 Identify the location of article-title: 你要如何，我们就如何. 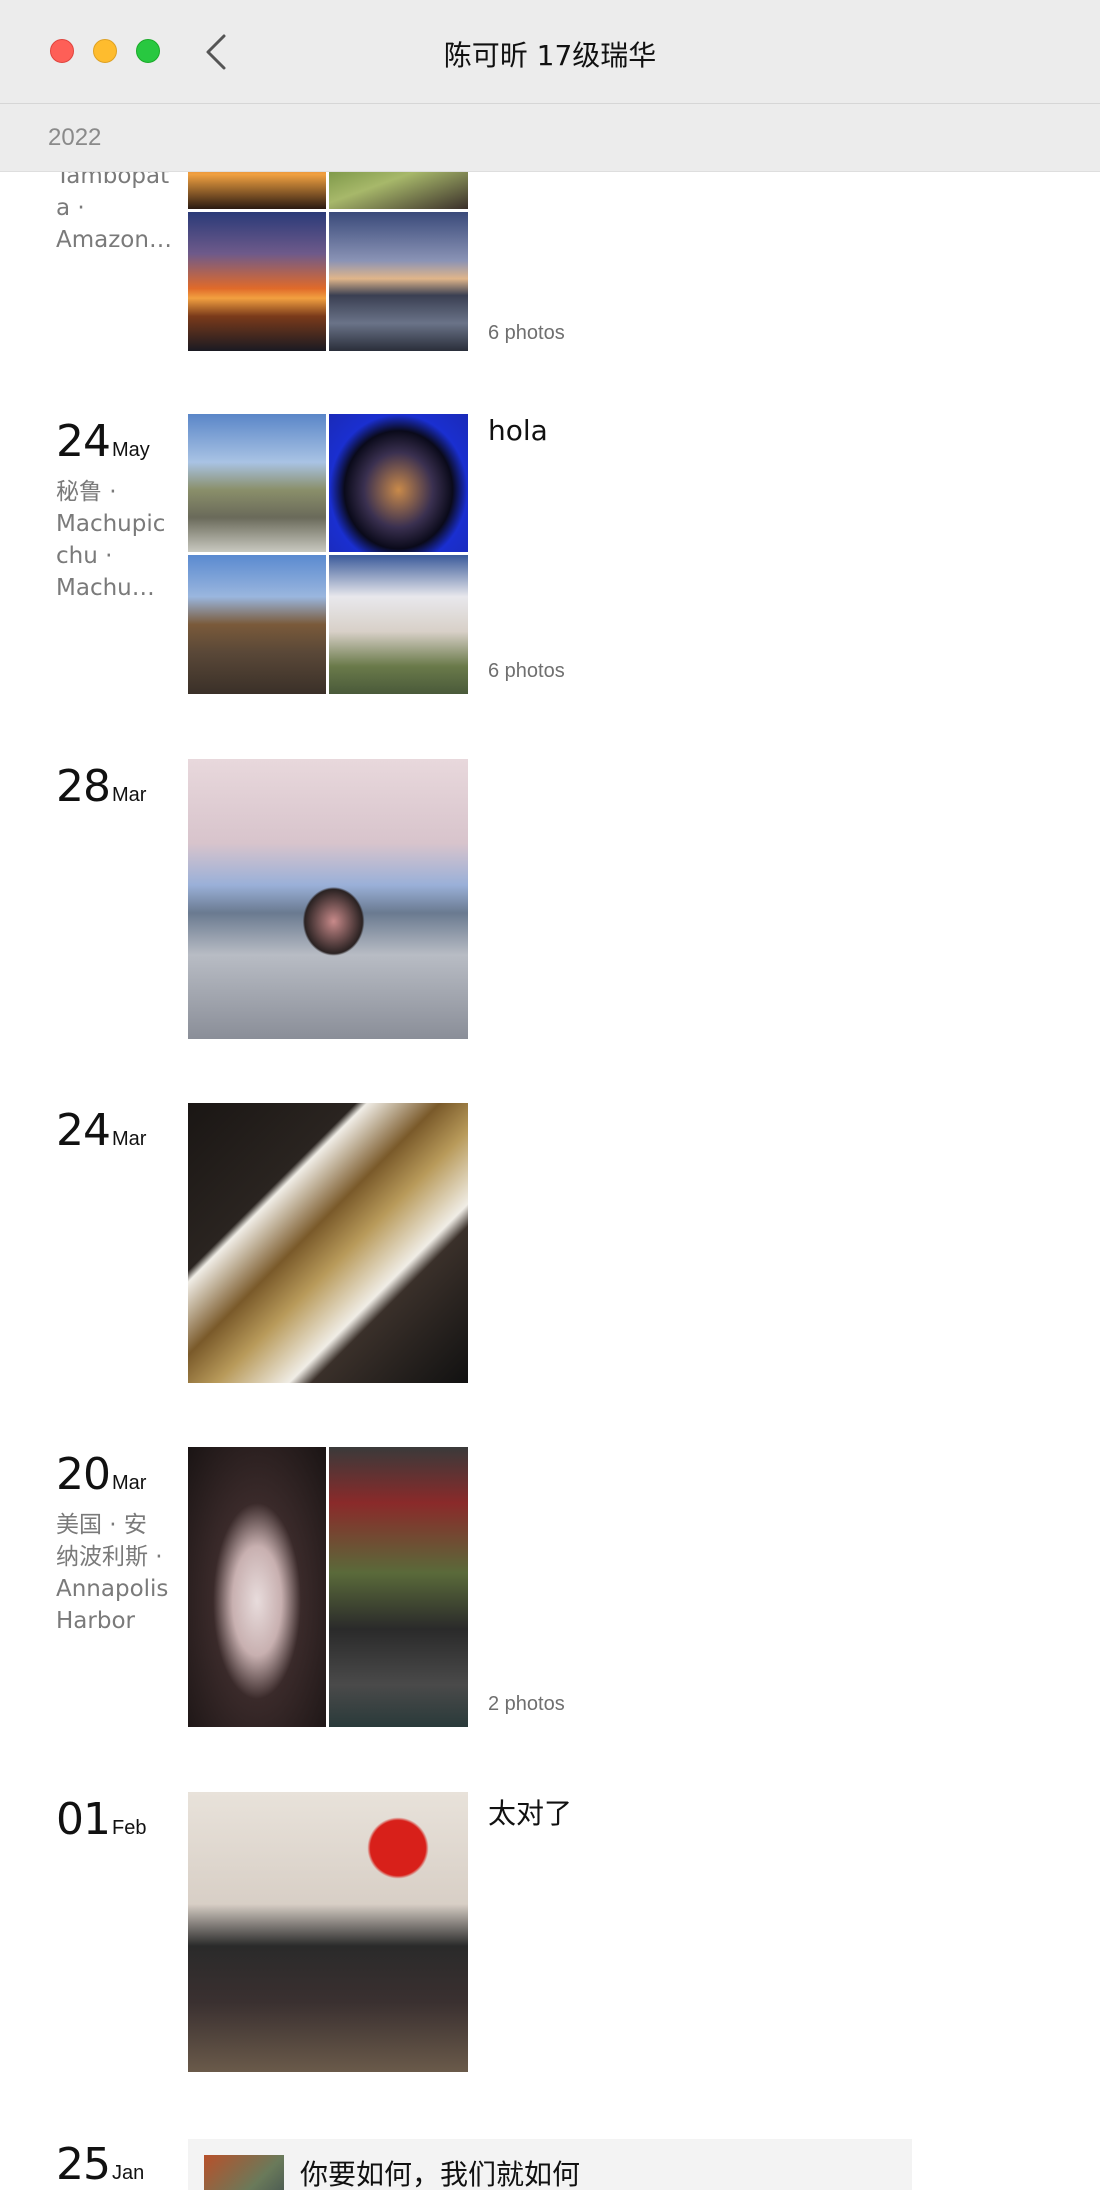
(440, 2174).